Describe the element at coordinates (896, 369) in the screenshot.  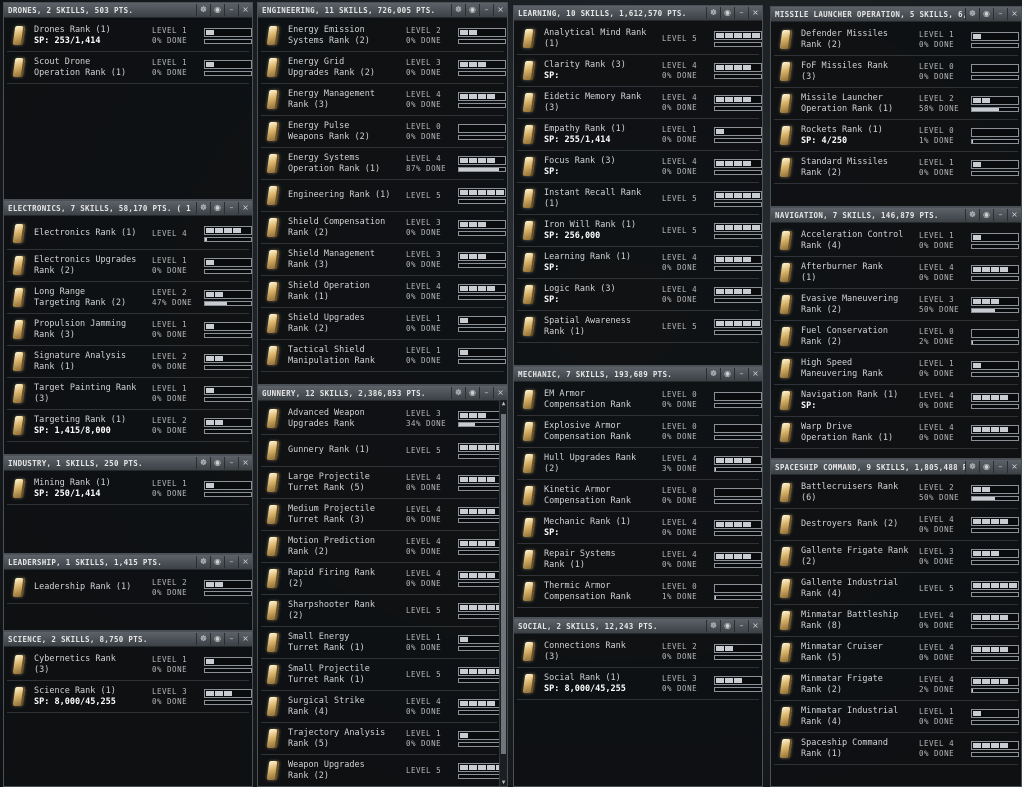
I see `skill-row: High Speed Maneuvering Rank LEVEL 1 0% DONE` at that location.